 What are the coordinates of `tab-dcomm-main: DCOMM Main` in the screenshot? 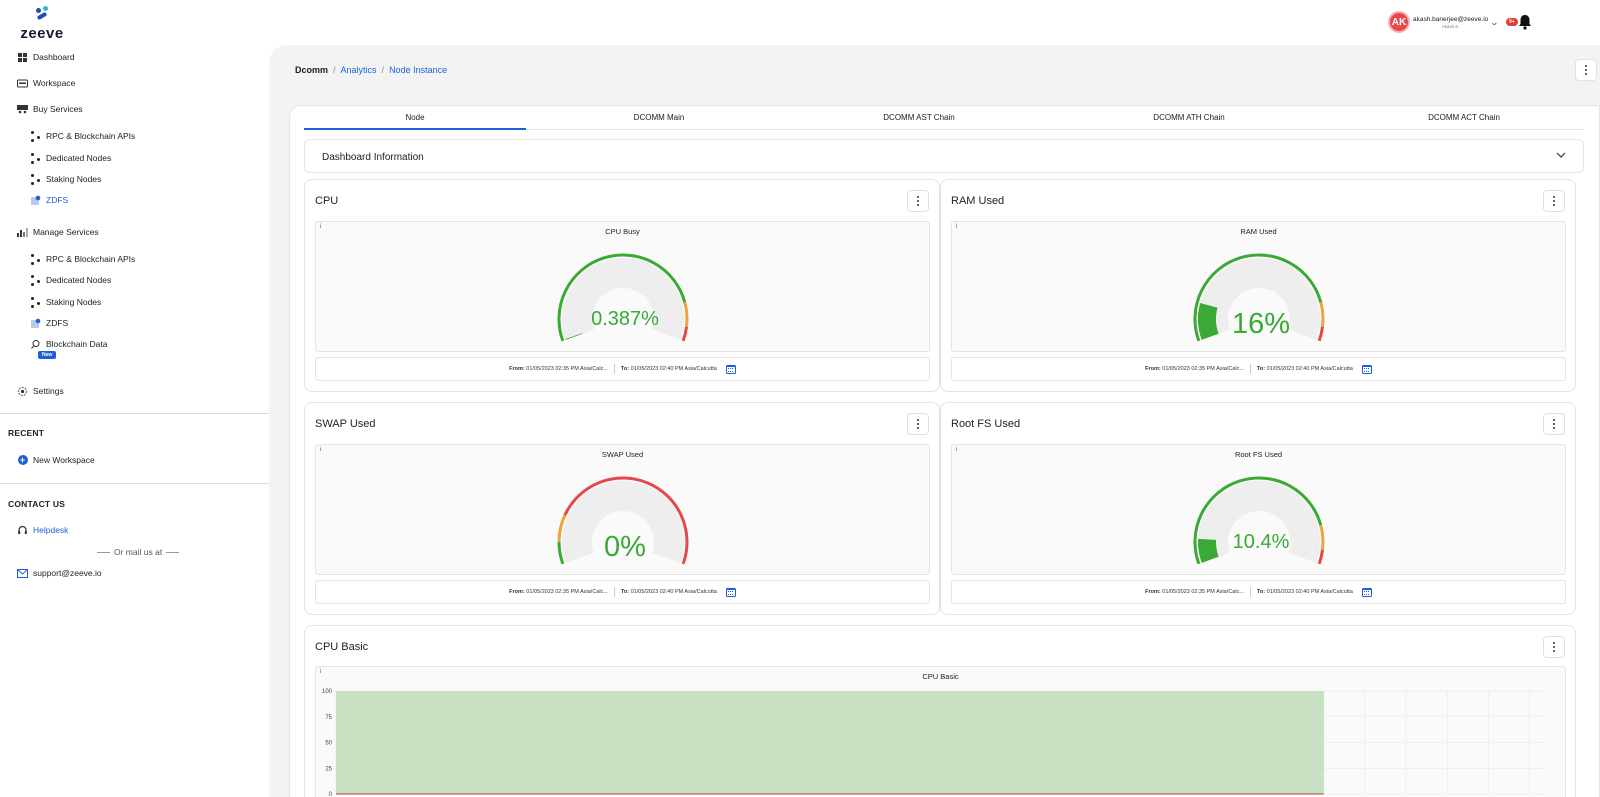 It's located at (659, 117).